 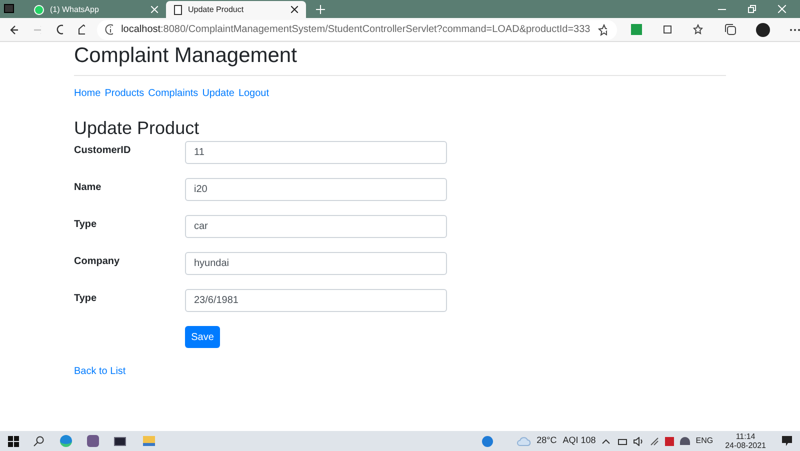 I want to click on clock-time: 11:14, so click(x=746, y=436).